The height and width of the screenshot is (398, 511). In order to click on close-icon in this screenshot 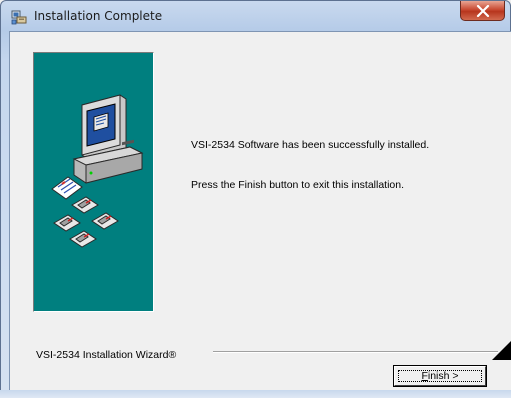, I will do `click(482, 10)`.